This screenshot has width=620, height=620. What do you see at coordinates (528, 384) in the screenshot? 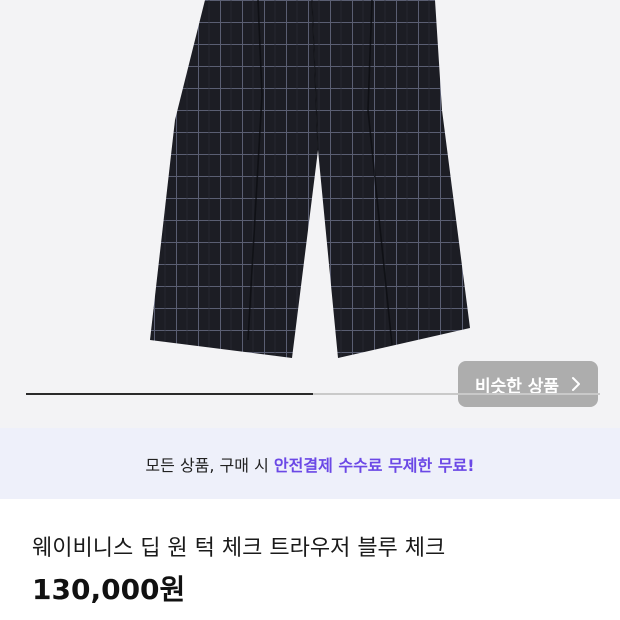
I see `similar-products-button: 비슷한 상품` at bounding box center [528, 384].